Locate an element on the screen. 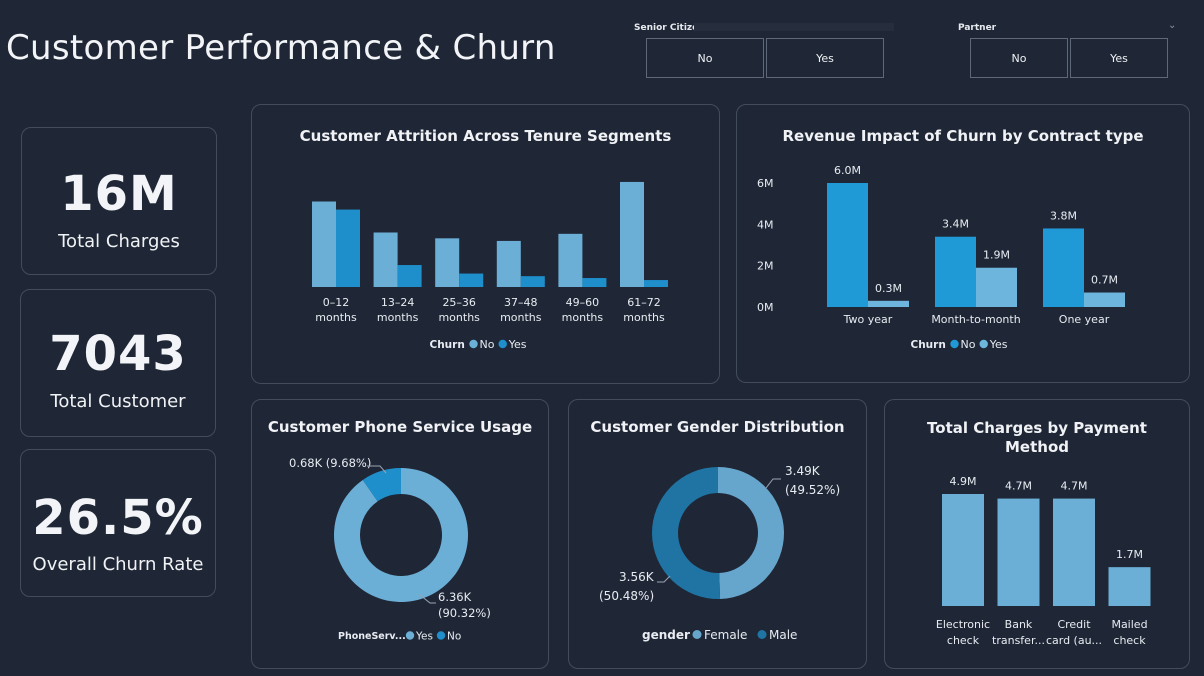 This screenshot has width=1204, height=676. legend-label: Female is located at coordinates (725, 635).